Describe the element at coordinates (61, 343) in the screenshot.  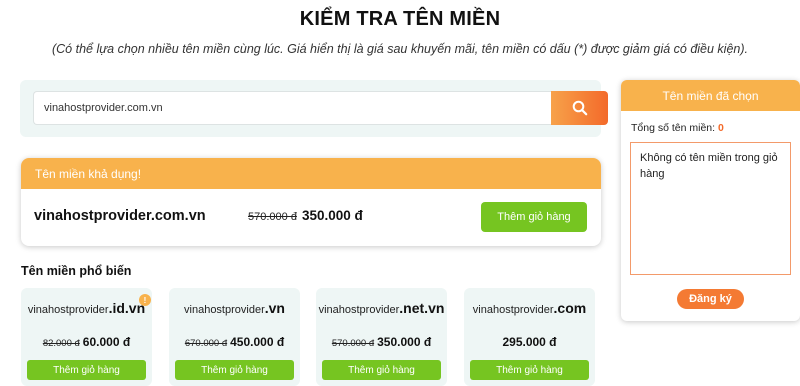
I see `popular-old-price: 82.000 đ` at that location.